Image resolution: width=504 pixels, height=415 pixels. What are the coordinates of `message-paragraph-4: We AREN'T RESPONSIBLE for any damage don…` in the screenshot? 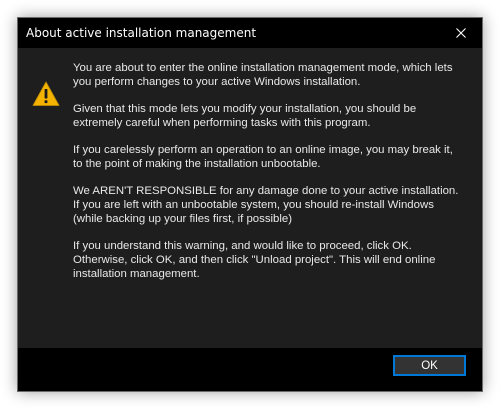 It's located at (266, 205).